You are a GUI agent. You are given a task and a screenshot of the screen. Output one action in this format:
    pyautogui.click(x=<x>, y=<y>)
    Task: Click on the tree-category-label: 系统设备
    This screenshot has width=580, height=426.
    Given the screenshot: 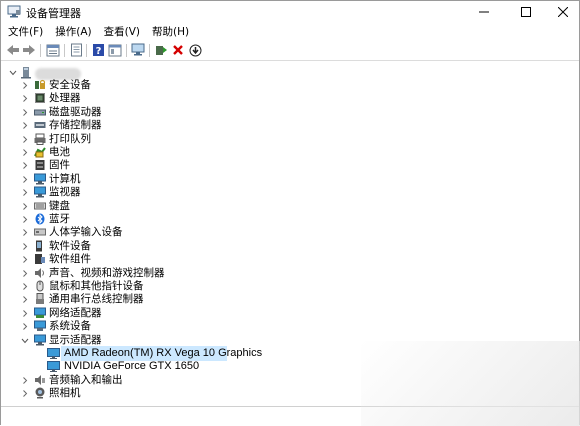 What is the action you would take?
    pyautogui.click(x=70, y=326)
    